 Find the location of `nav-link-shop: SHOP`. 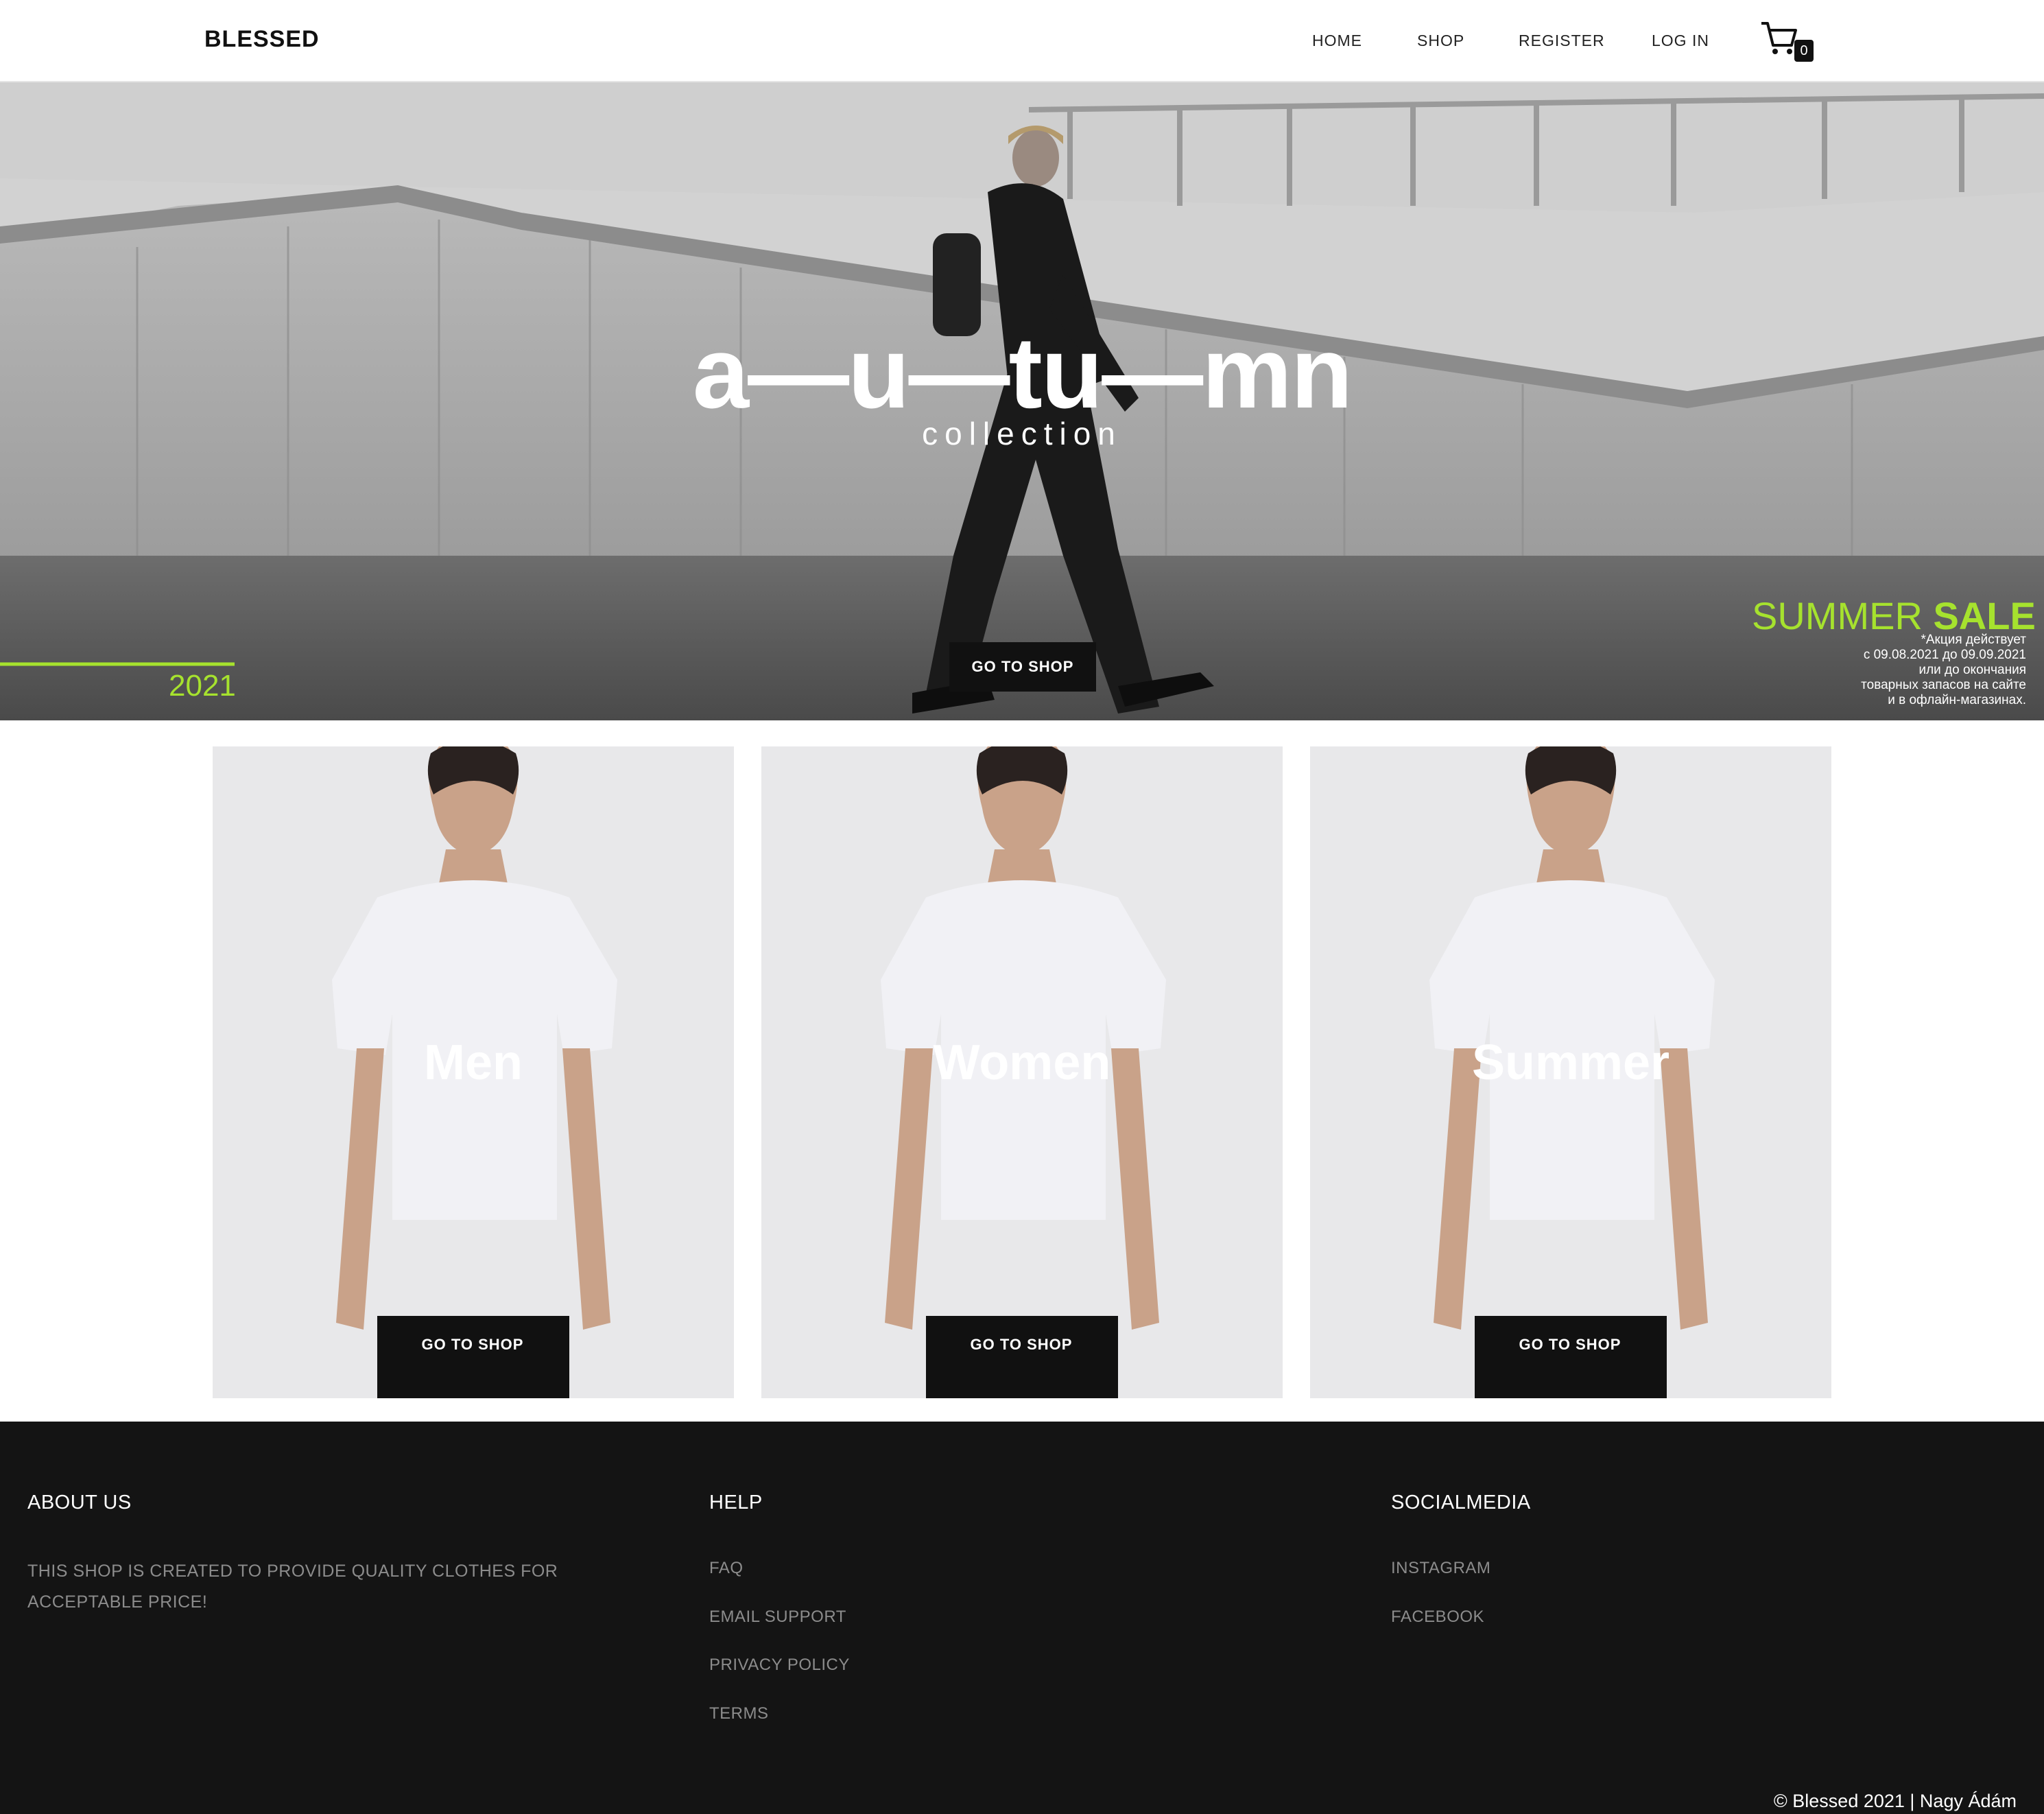

nav-link-shop: SHOP is located at coordinates (1441, 41).